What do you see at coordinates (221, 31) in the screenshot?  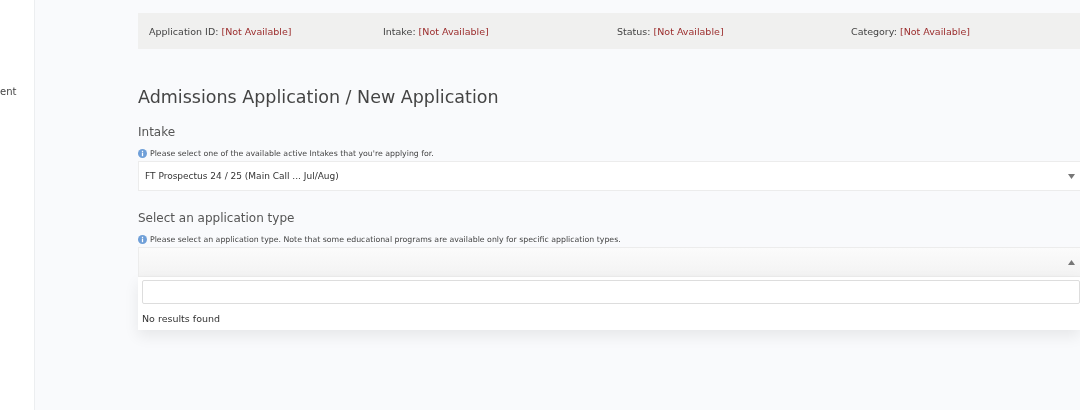 I see `info-item: Application ID: [Not Available]` at bounding box center [221, 31].